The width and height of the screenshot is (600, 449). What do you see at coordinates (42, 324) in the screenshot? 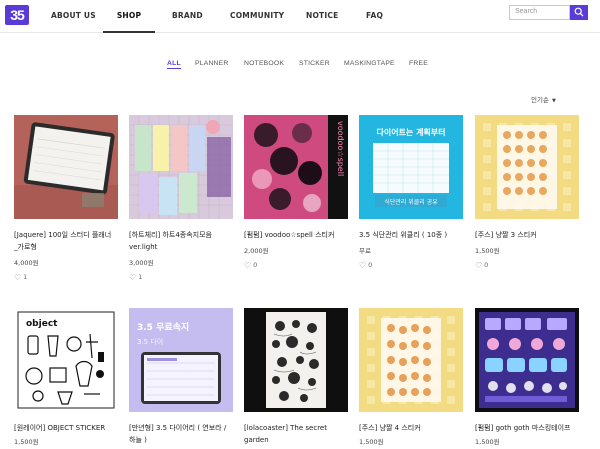
I see `thumb-title-text: object` at bounding box center [42, 324].